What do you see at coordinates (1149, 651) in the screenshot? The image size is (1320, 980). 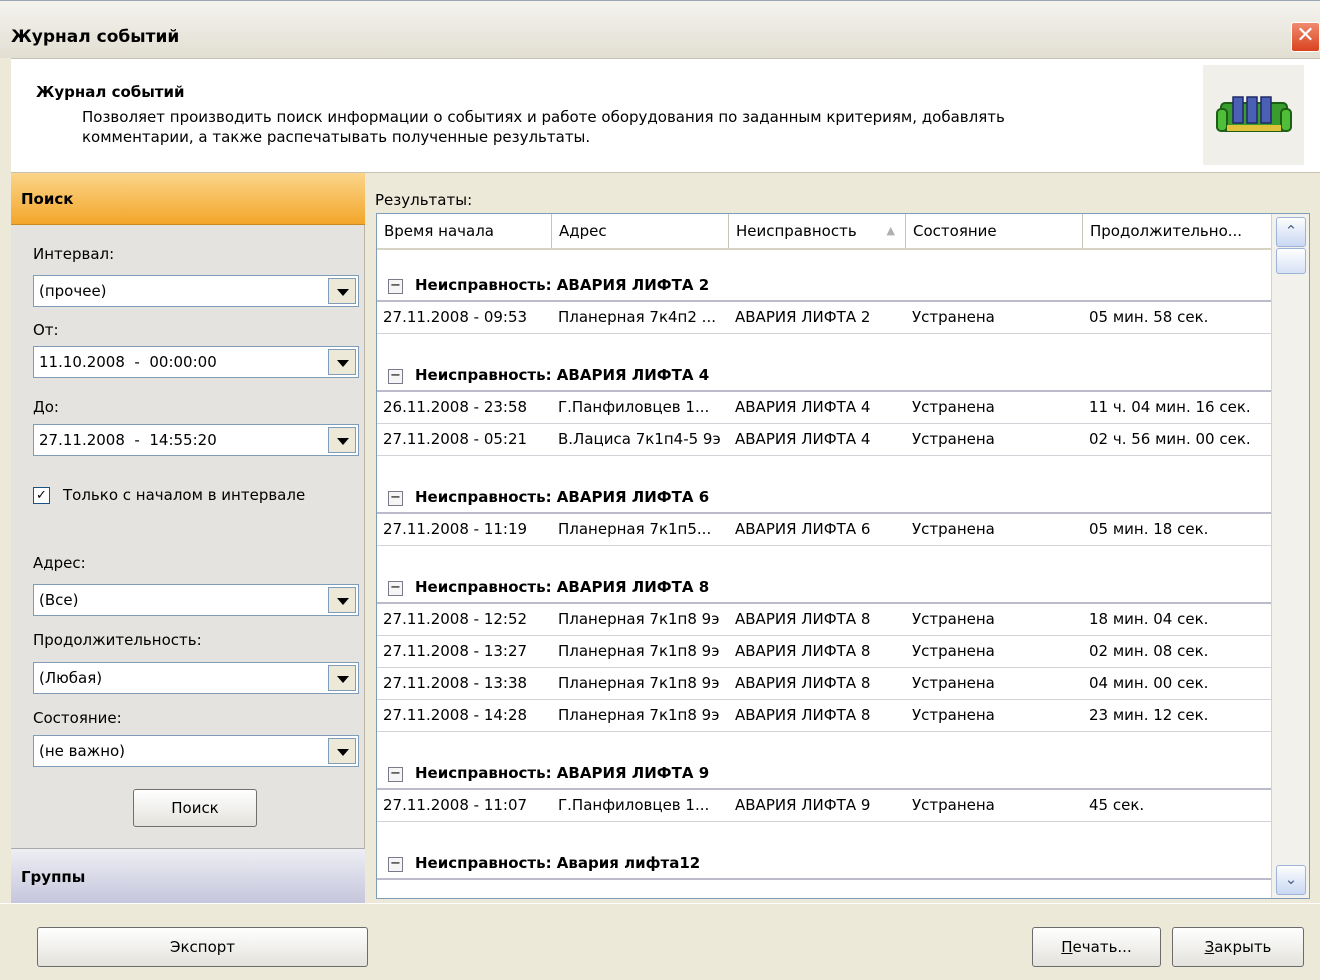 I see `duration-cell: 02 мин. 08 сек.` at bounding box center [1149, 651].